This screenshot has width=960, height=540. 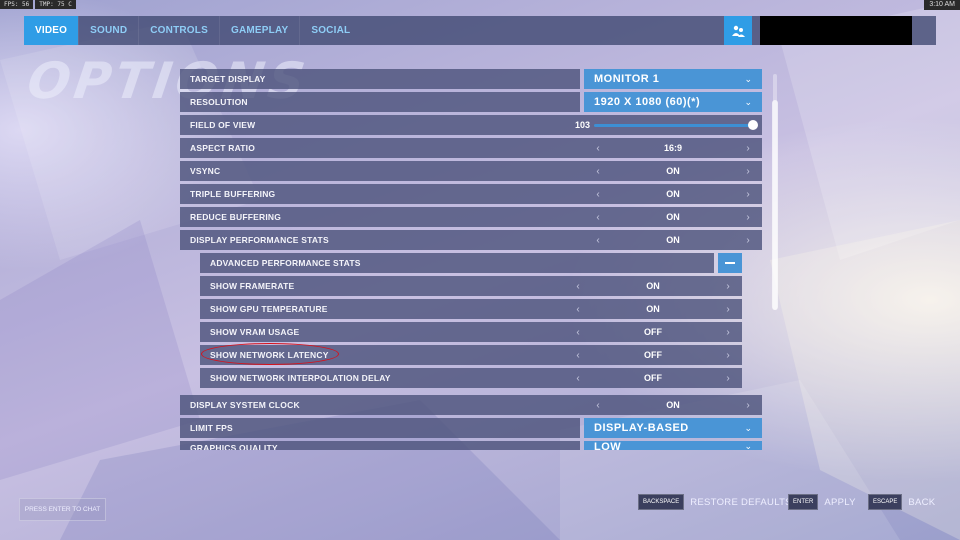 What do you see at coordinates (582, 125) in the screenshot?
I see `fov-value: 103` at bounding box center [582, 125].